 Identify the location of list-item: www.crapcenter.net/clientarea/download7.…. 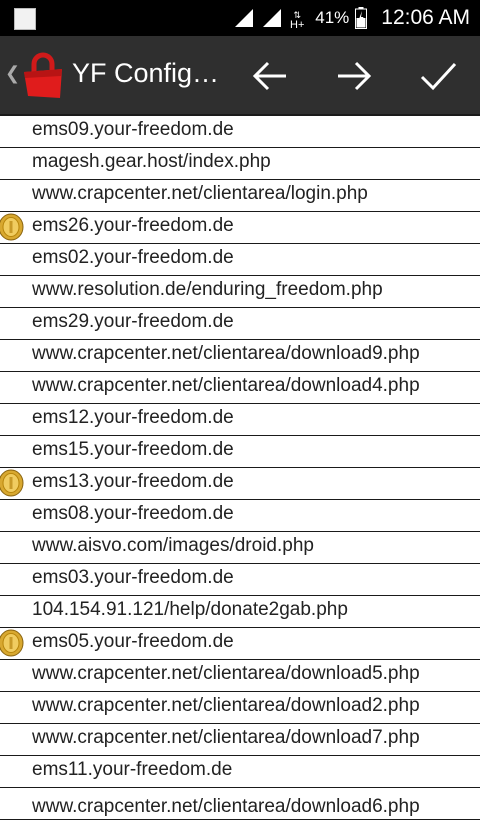
(240, 740).